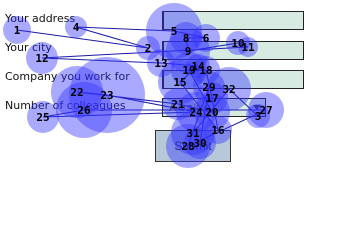 The height and width of the screenshot is (240, 342). Describe the element at coordinates (233, 50) in the screenshot. I see `city-input` at that location.